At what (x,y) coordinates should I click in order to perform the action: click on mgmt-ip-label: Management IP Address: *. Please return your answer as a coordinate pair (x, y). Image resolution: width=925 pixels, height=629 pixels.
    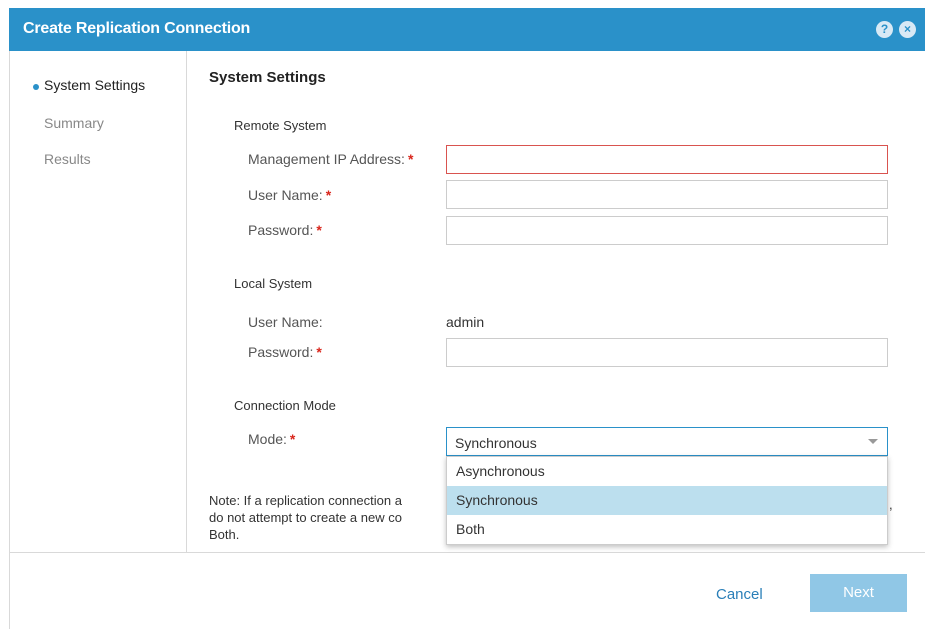
    Looking at the image, I should click on (331, 159).